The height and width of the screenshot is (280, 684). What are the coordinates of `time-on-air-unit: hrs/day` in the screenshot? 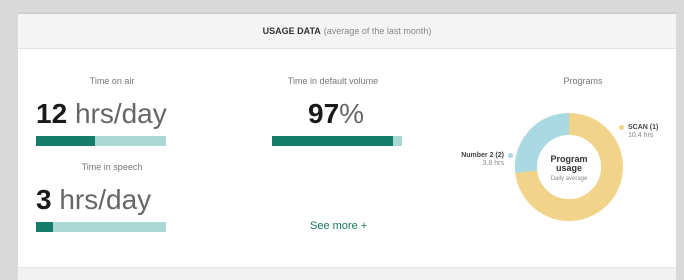 It's located at (120, 113).